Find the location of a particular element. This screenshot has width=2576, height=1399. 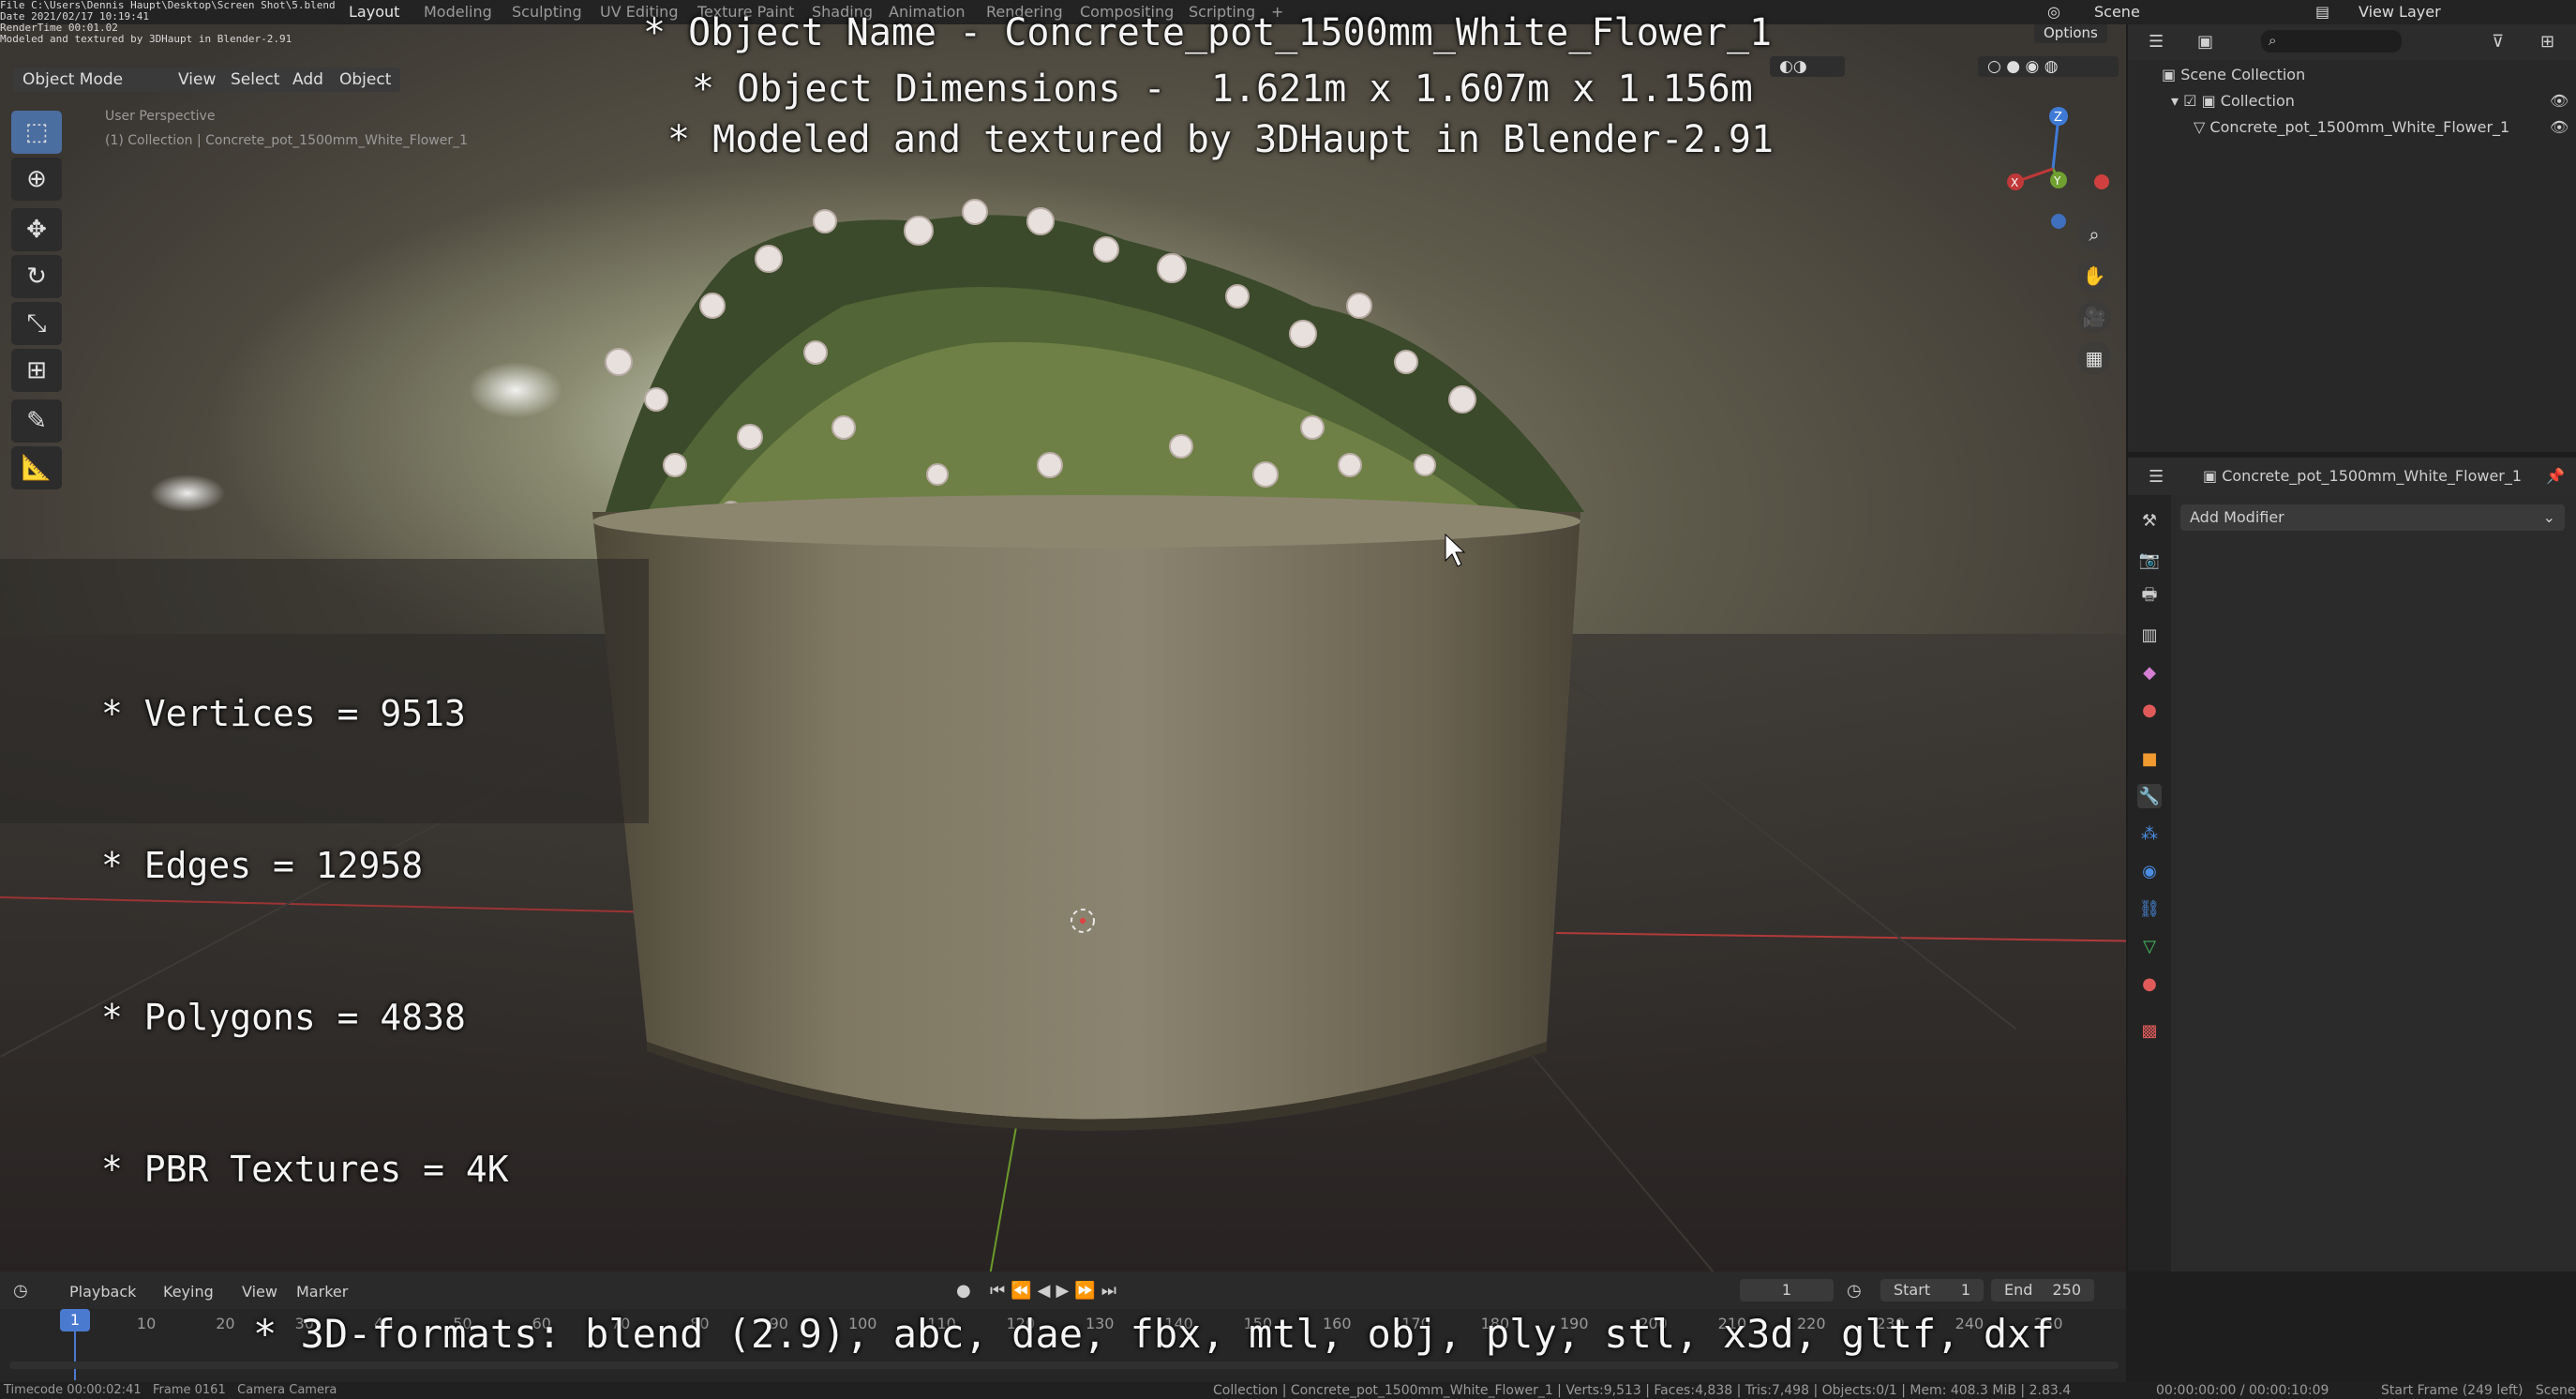

output-tab-icon: 🖶 is located at coordinates (2149, 597).